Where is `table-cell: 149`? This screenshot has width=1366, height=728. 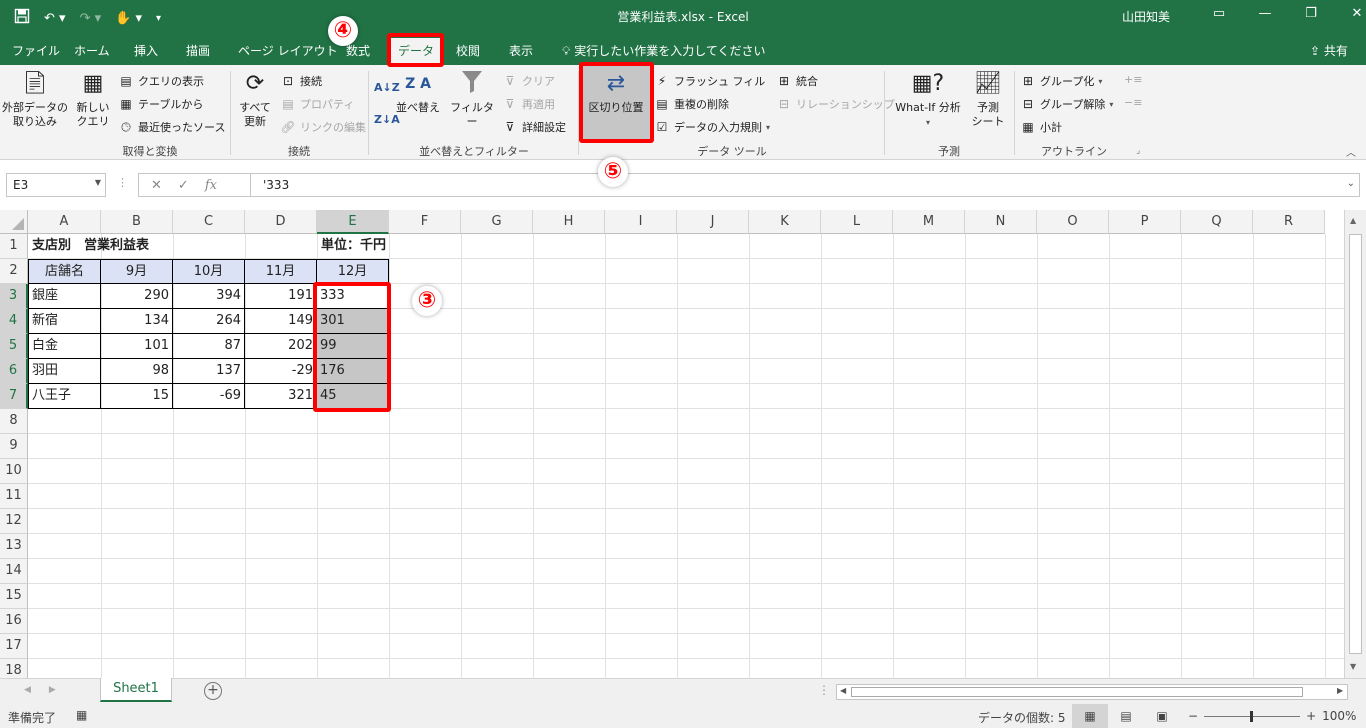 table-cell: 149 is located at coordinates (281, 321).